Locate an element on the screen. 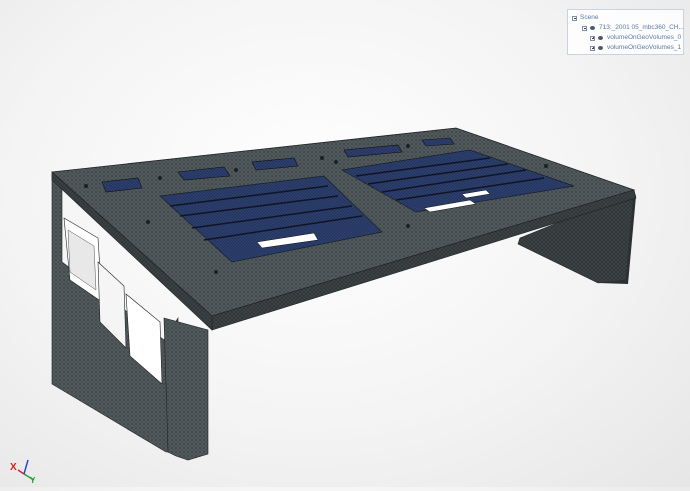  tree-item: volumeOnGeoVolumes_0 is located at coordinates (635, 38).